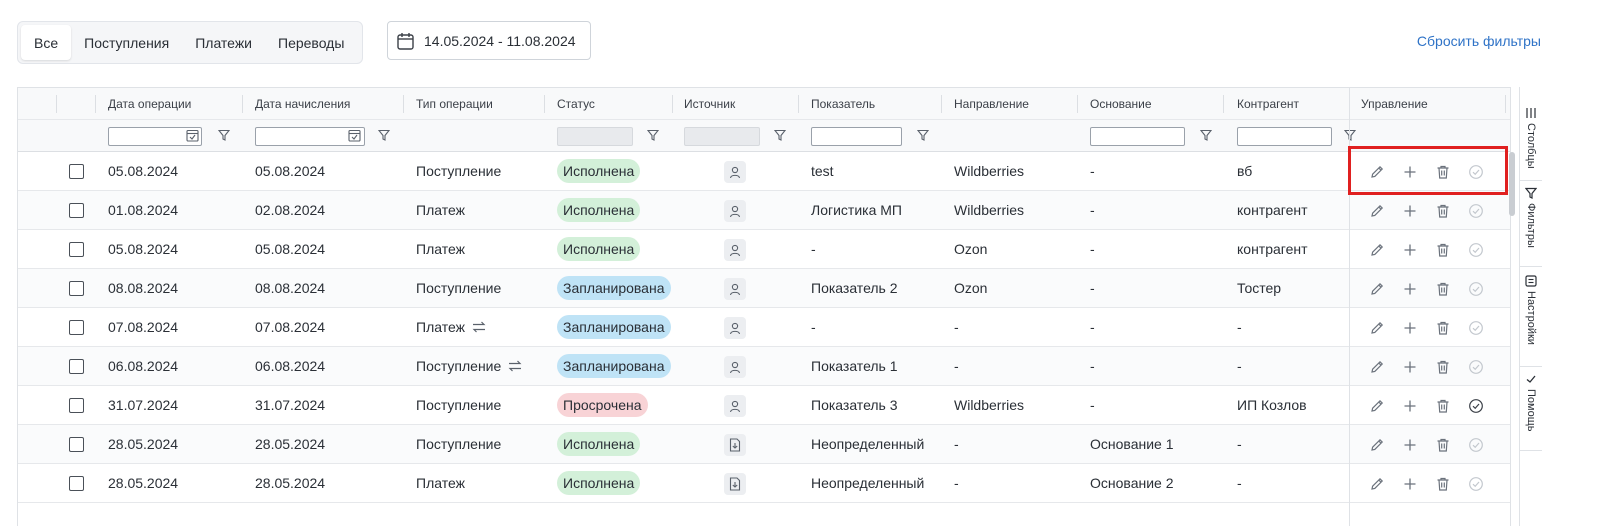 Image resolution: width=1606 pixels, height=526 pixels. I want to click on reset-filters-link: Сбросить фильтры, so click(1479, 41).